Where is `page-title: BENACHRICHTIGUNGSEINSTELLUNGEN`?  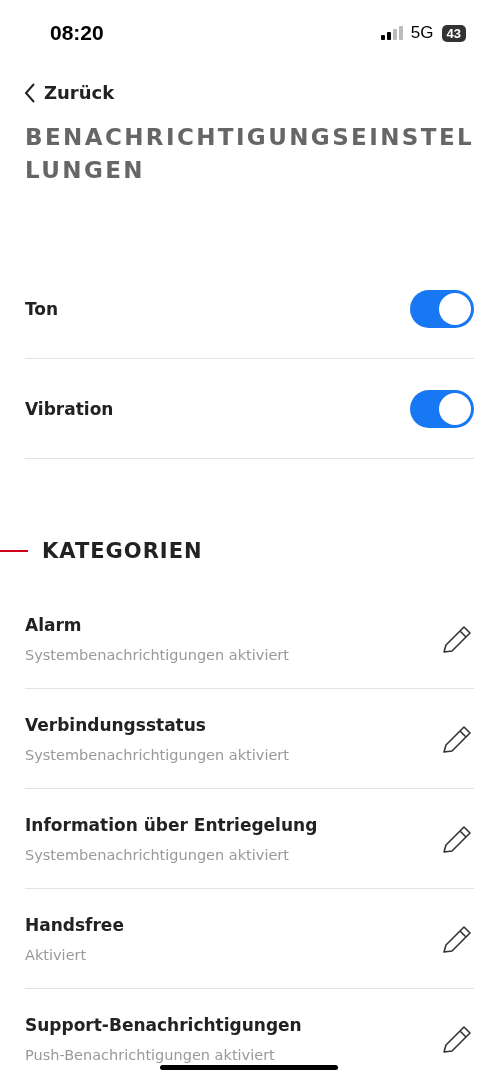
page-title: BENACHRICHTIGUNGSEINSTELLUNGEN is located at coordinates (250, 154).